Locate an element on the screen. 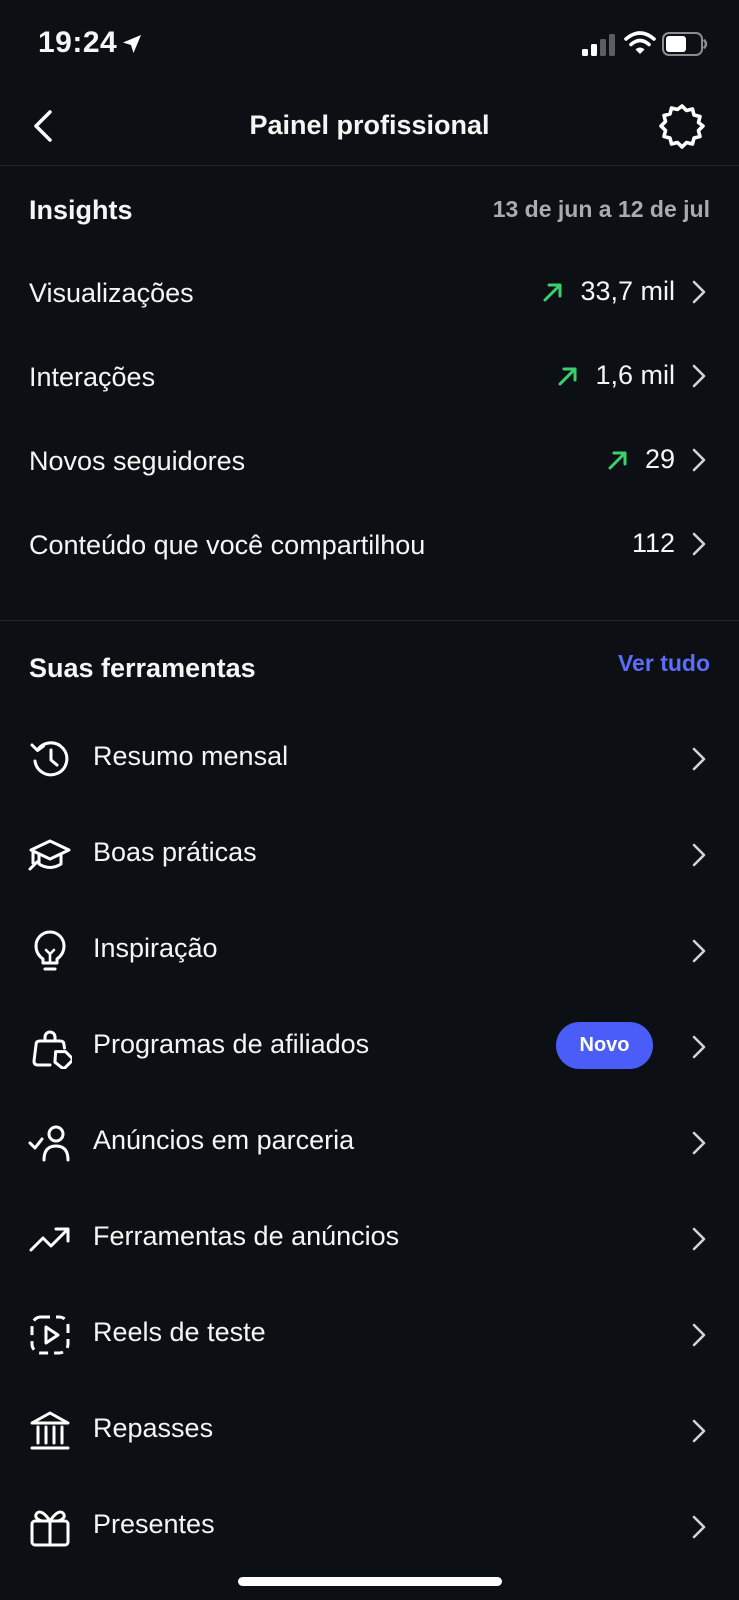 The height and width of the screenshot is (1600, 739). user-check-icon is located at coordinates (49, 1143).